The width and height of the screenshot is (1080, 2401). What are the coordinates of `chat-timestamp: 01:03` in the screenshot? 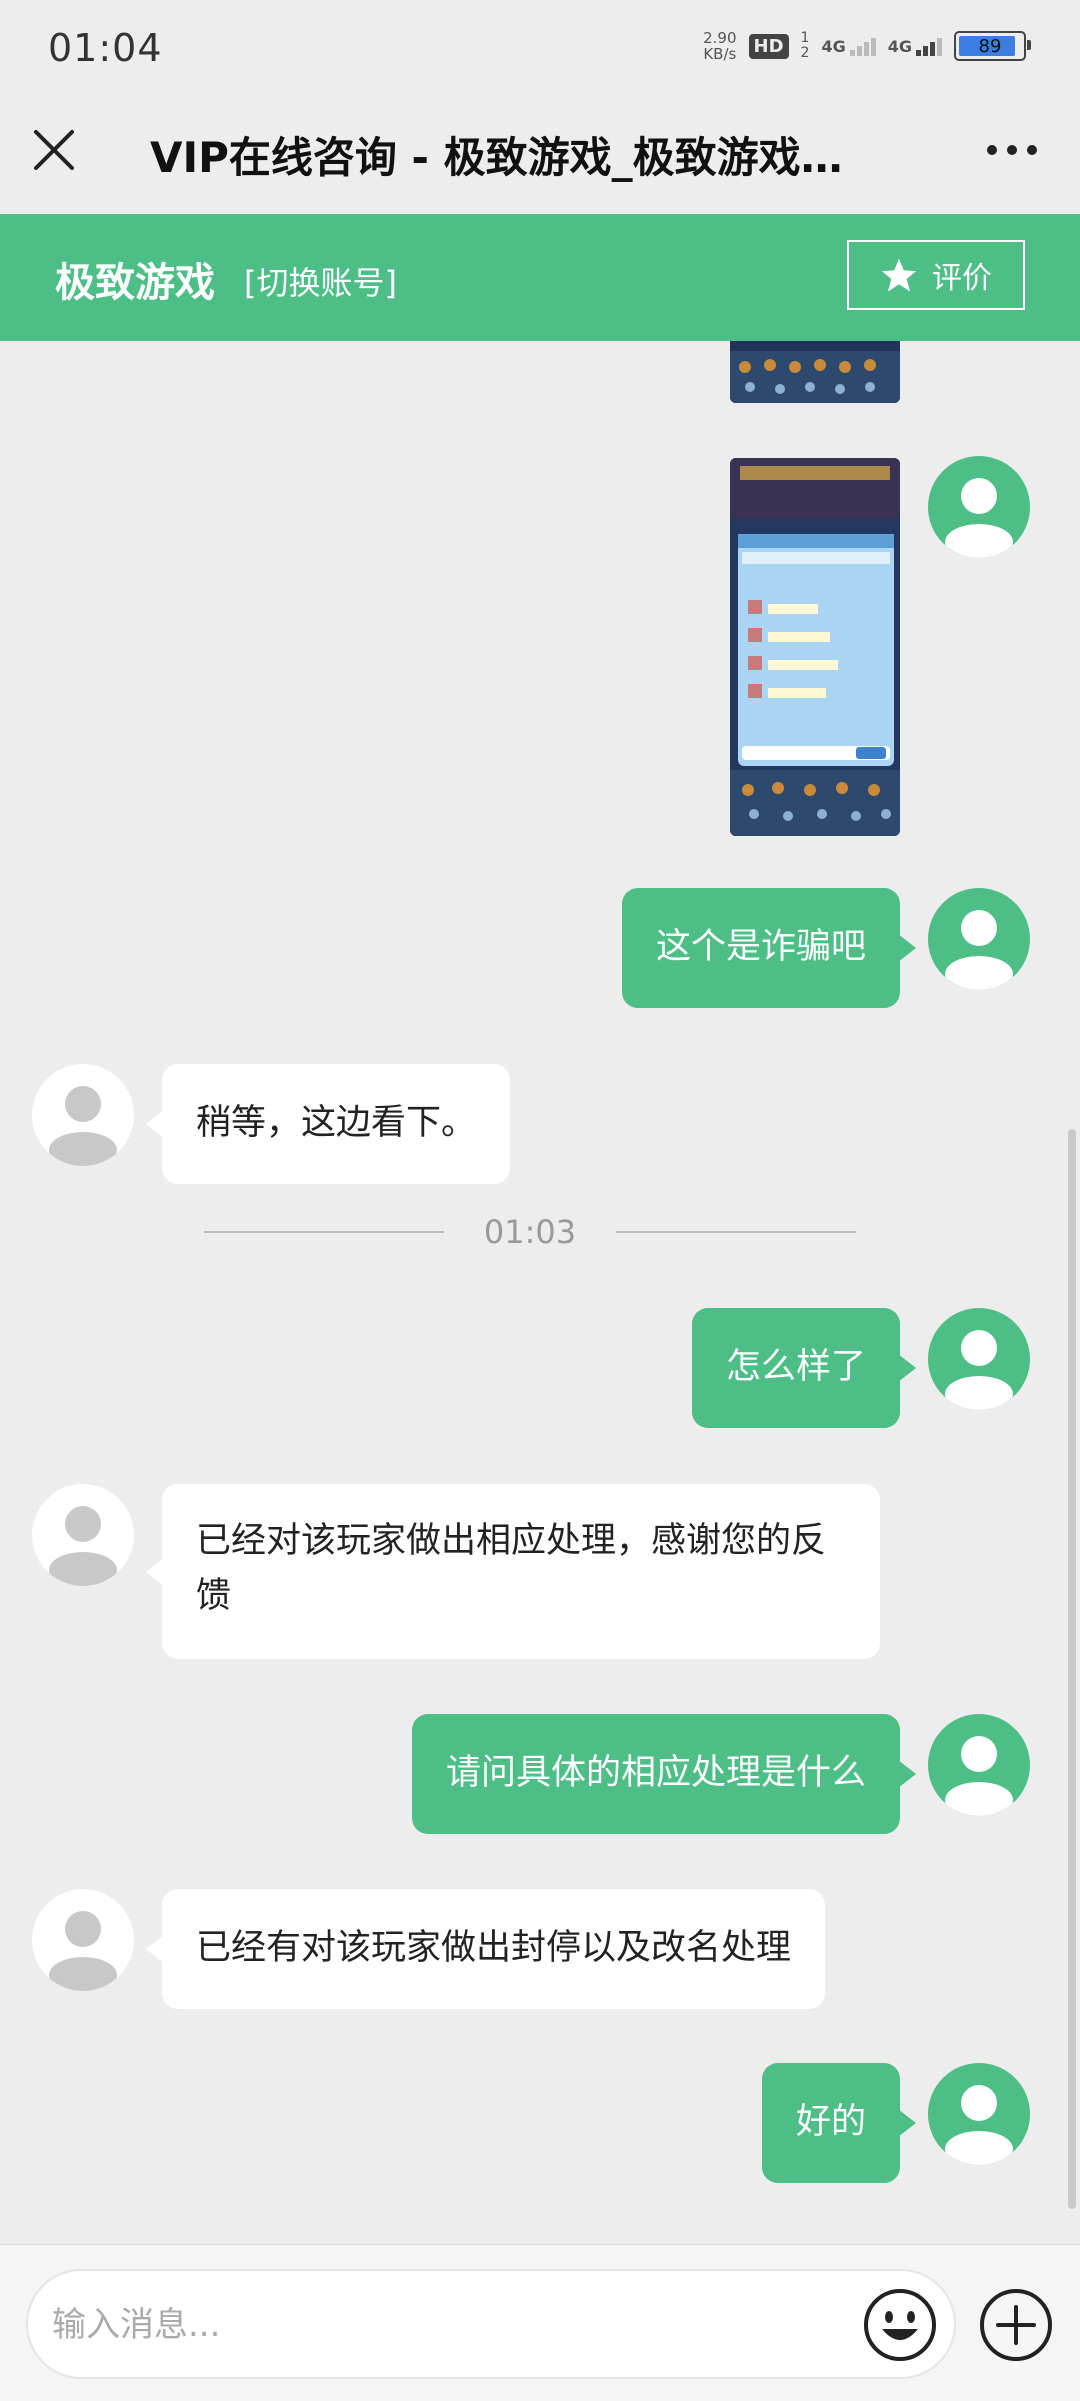 It's located at (530, 1232).